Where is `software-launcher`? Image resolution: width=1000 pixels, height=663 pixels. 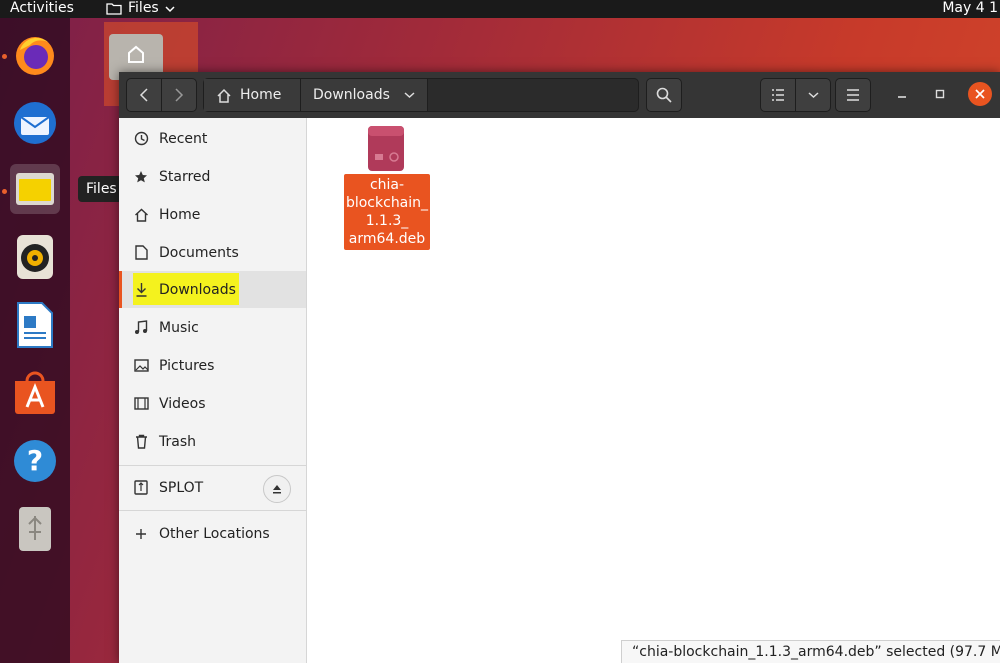
software-launcher is located at coordinates (35, 393).